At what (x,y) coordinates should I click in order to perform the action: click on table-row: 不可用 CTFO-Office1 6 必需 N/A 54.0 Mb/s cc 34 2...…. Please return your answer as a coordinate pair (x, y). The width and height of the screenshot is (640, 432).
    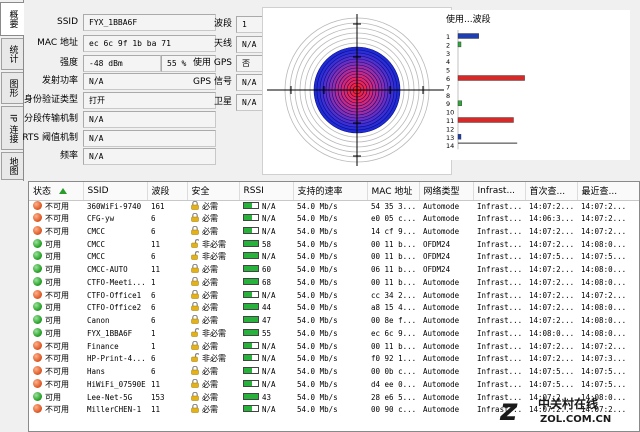
    Looking at the image, I should click on (334, 295).